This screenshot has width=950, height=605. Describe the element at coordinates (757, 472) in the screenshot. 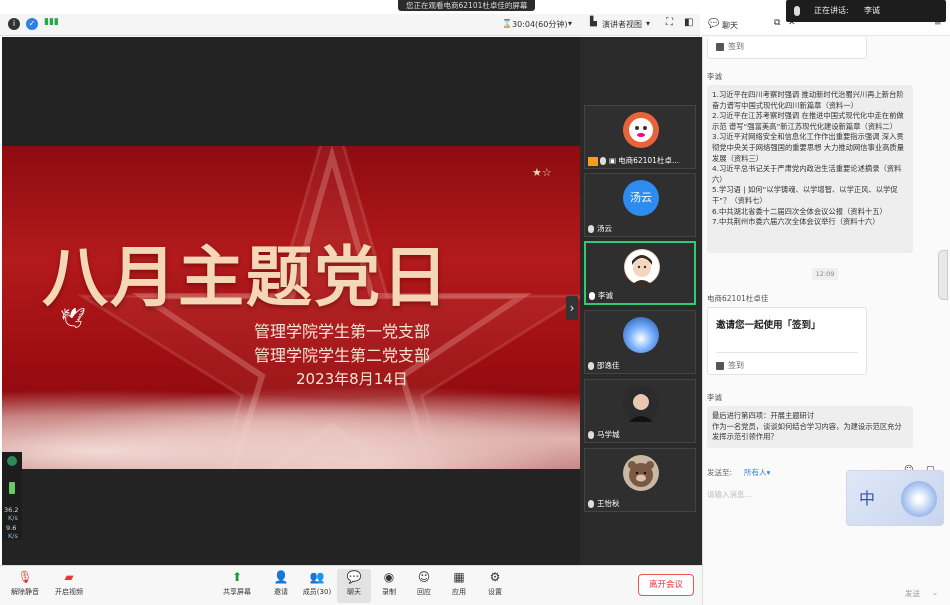

I see `send-to-select: 所有人▾` at that location.